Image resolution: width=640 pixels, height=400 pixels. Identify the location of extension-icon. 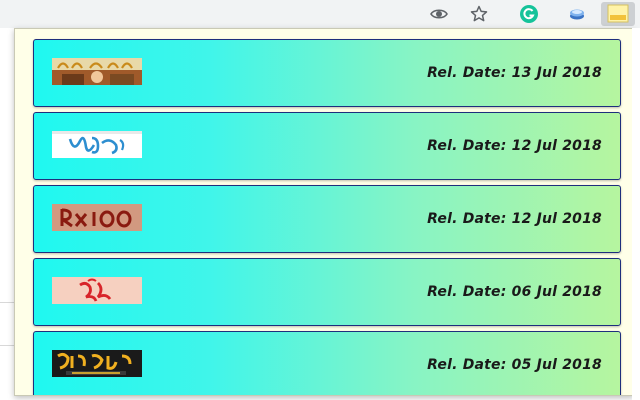
(577, 14).